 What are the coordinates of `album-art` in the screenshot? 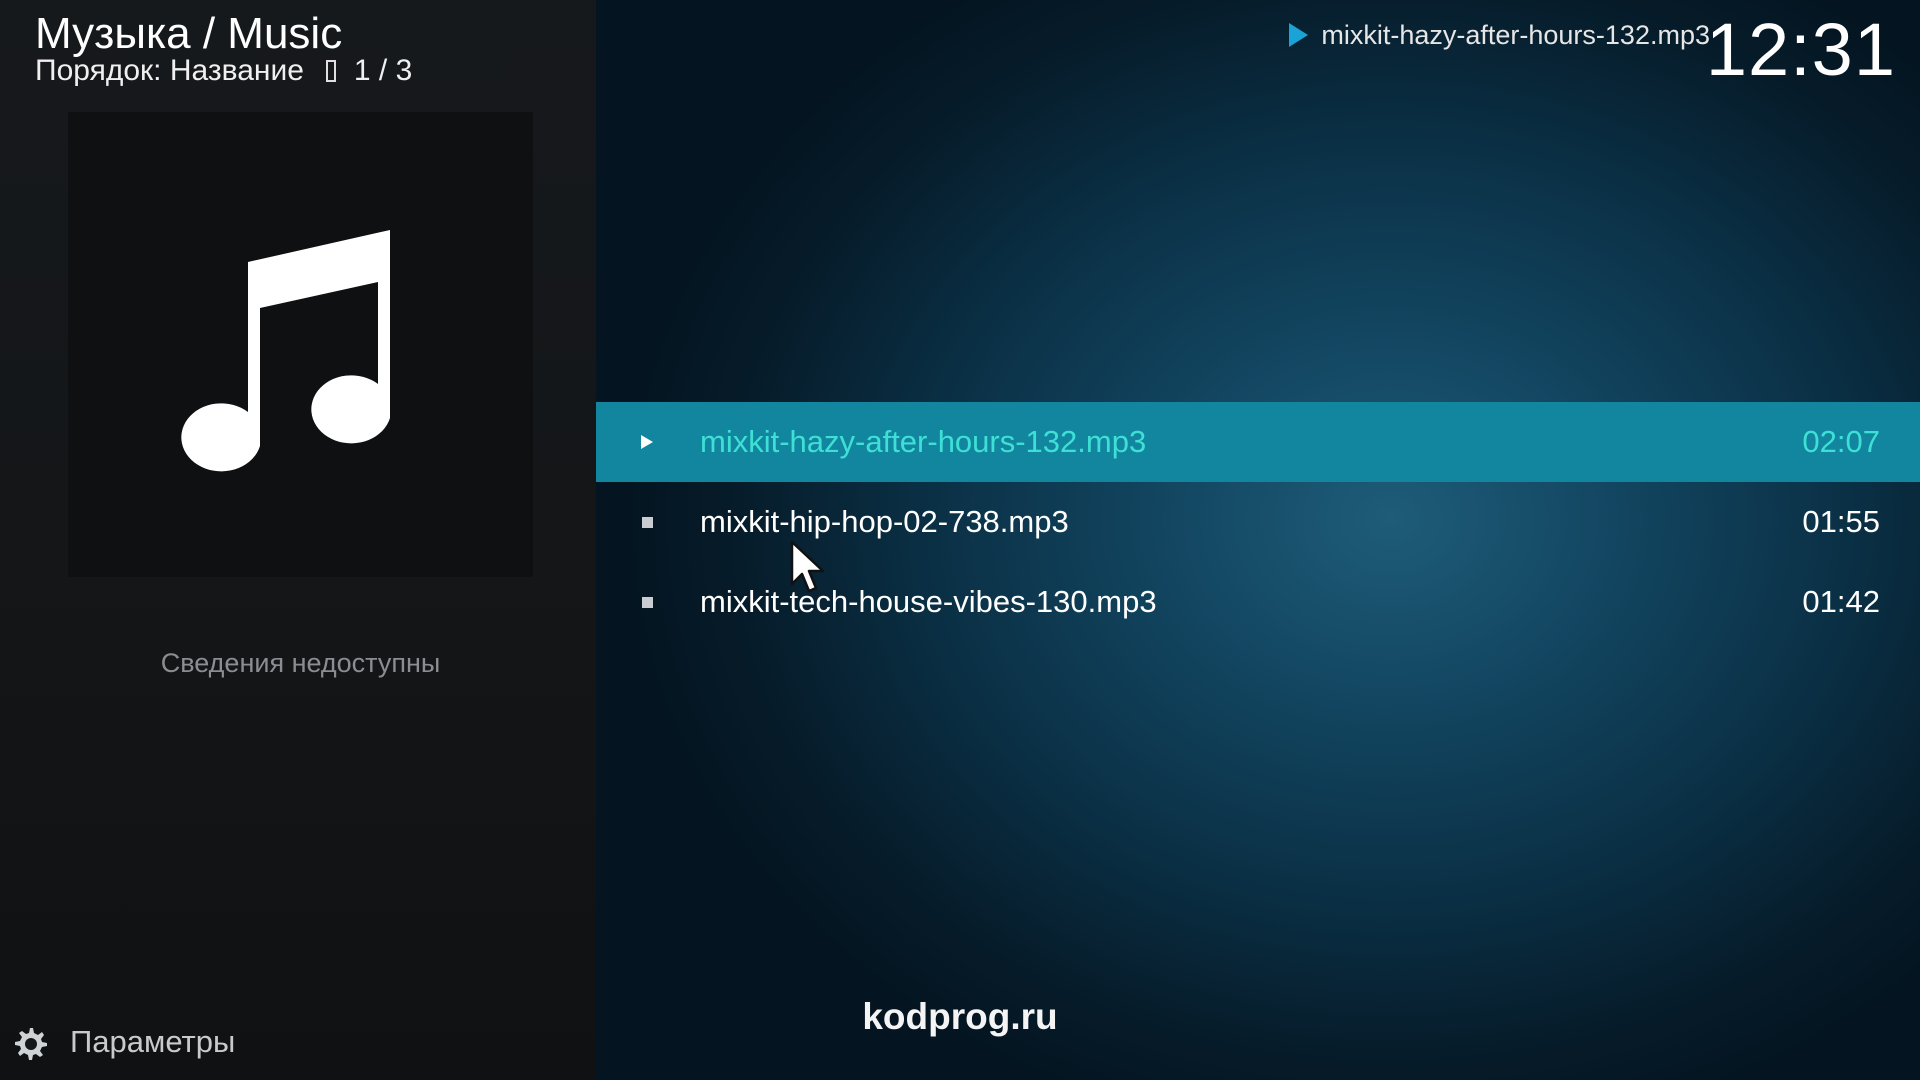 It's located at (300, 344).